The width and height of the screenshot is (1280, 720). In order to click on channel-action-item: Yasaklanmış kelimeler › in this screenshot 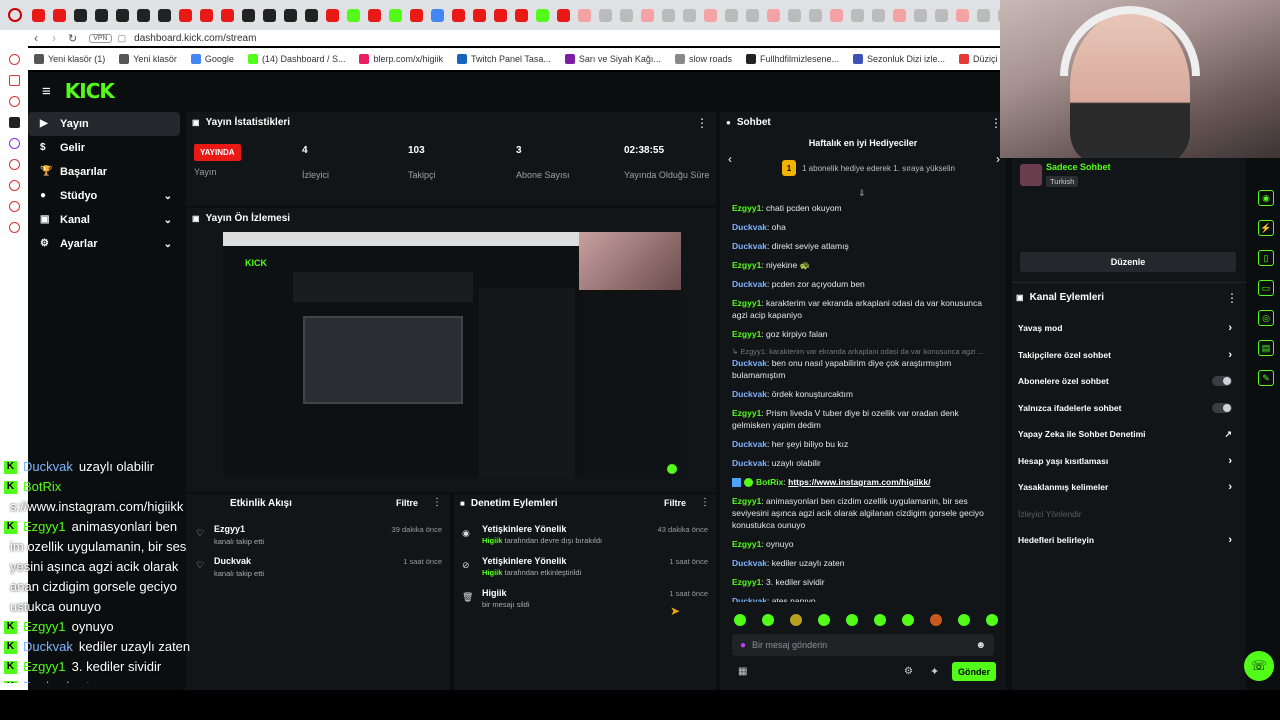, I will do `click(1125, 487)`.